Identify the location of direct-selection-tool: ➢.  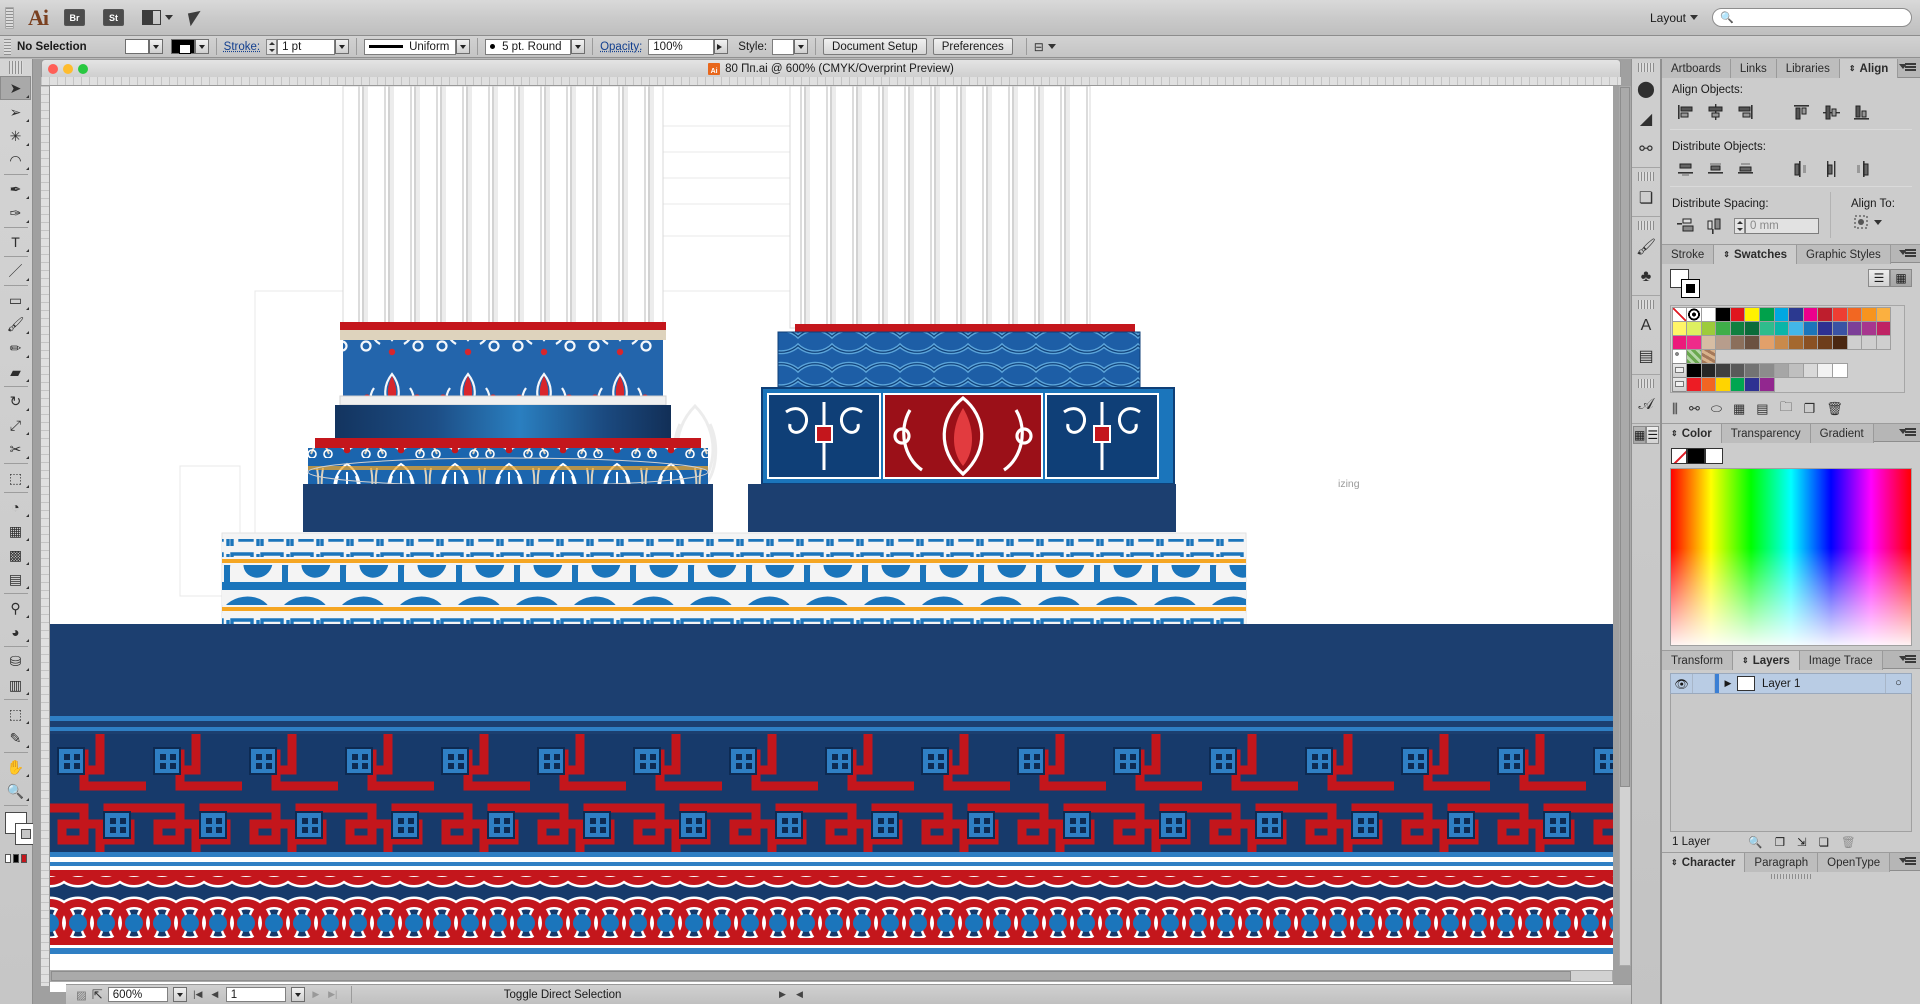
(15, 112).